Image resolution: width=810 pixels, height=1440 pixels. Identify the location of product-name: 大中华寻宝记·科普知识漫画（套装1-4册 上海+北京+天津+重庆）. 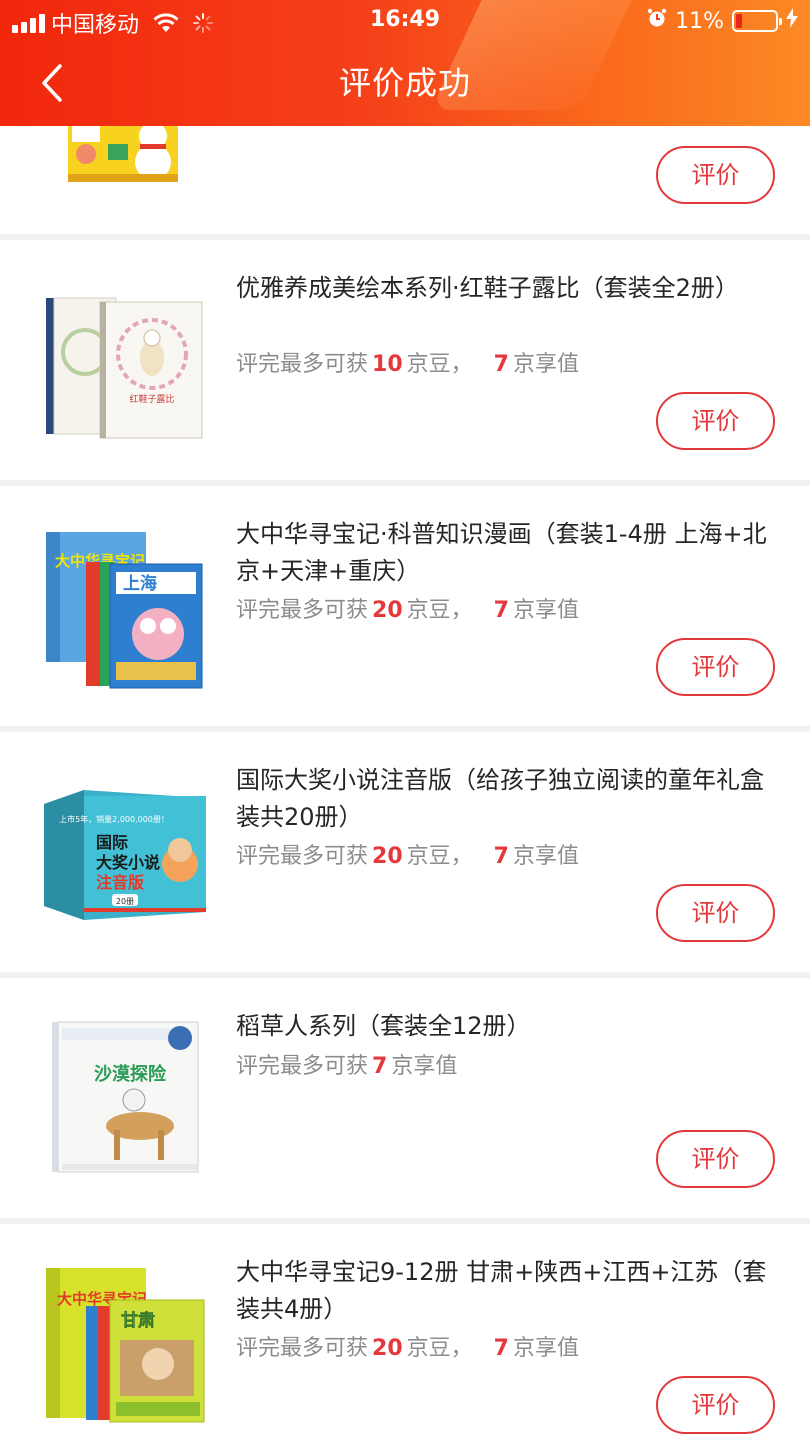
(501, 552).